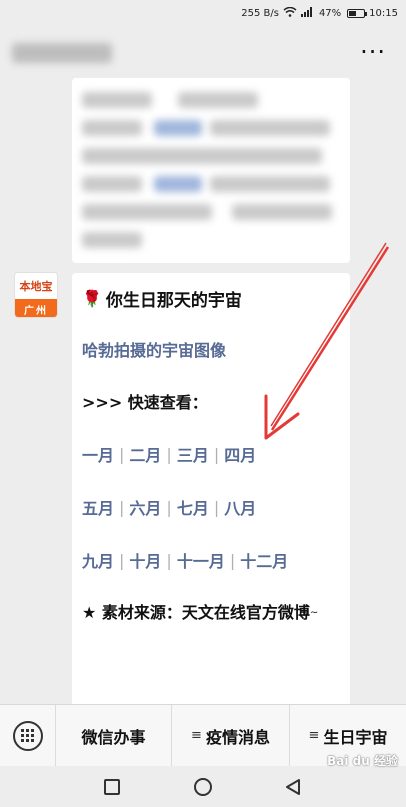  I want to click on status-bar: 255 B/s 47% 10:15, so click(203, 14).